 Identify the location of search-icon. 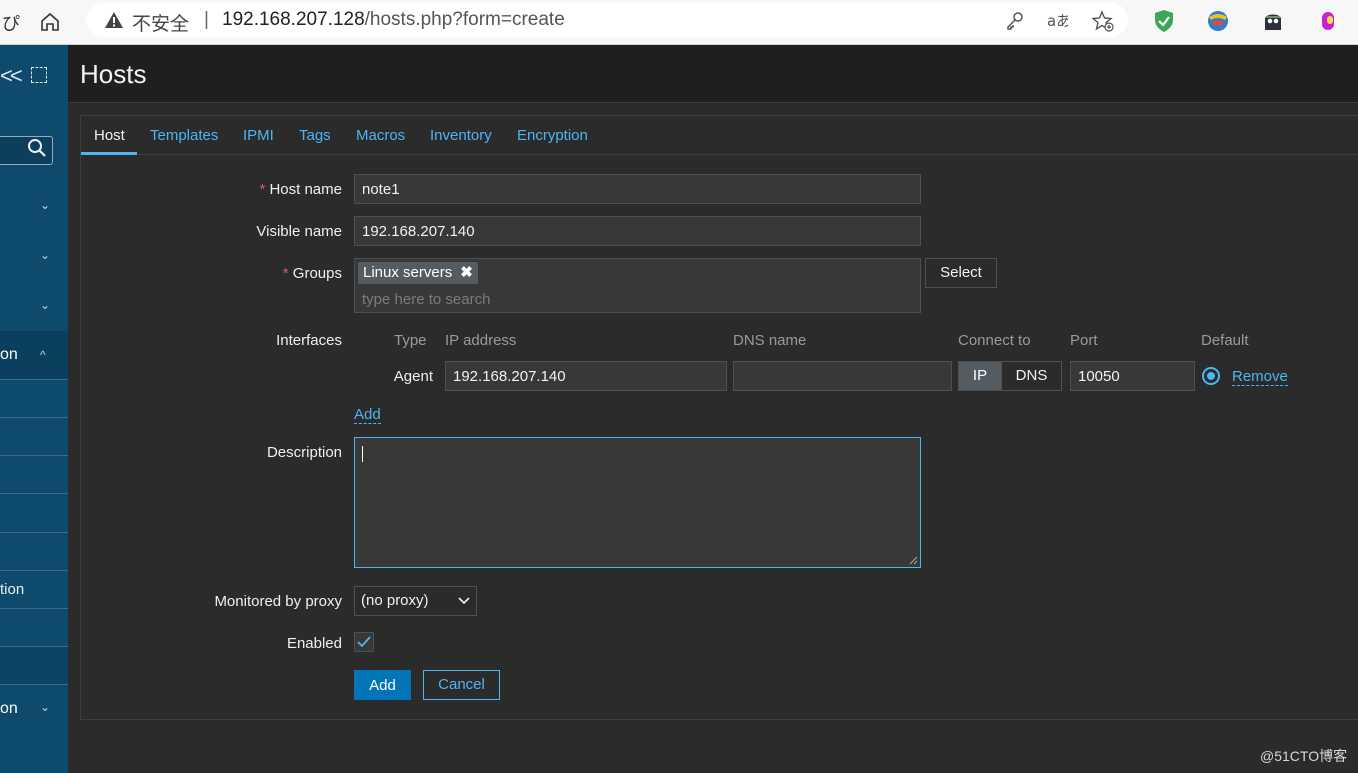
(37, 148).